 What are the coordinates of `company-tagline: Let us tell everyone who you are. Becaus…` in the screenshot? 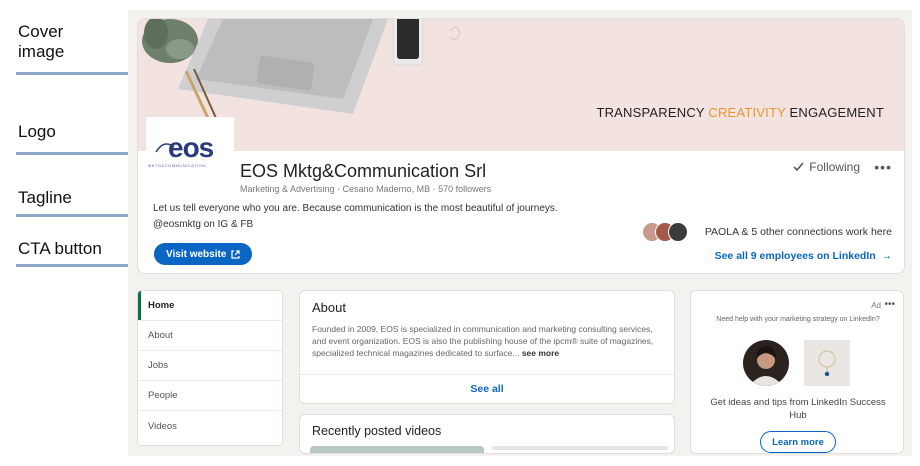 It's located at (355, 216).